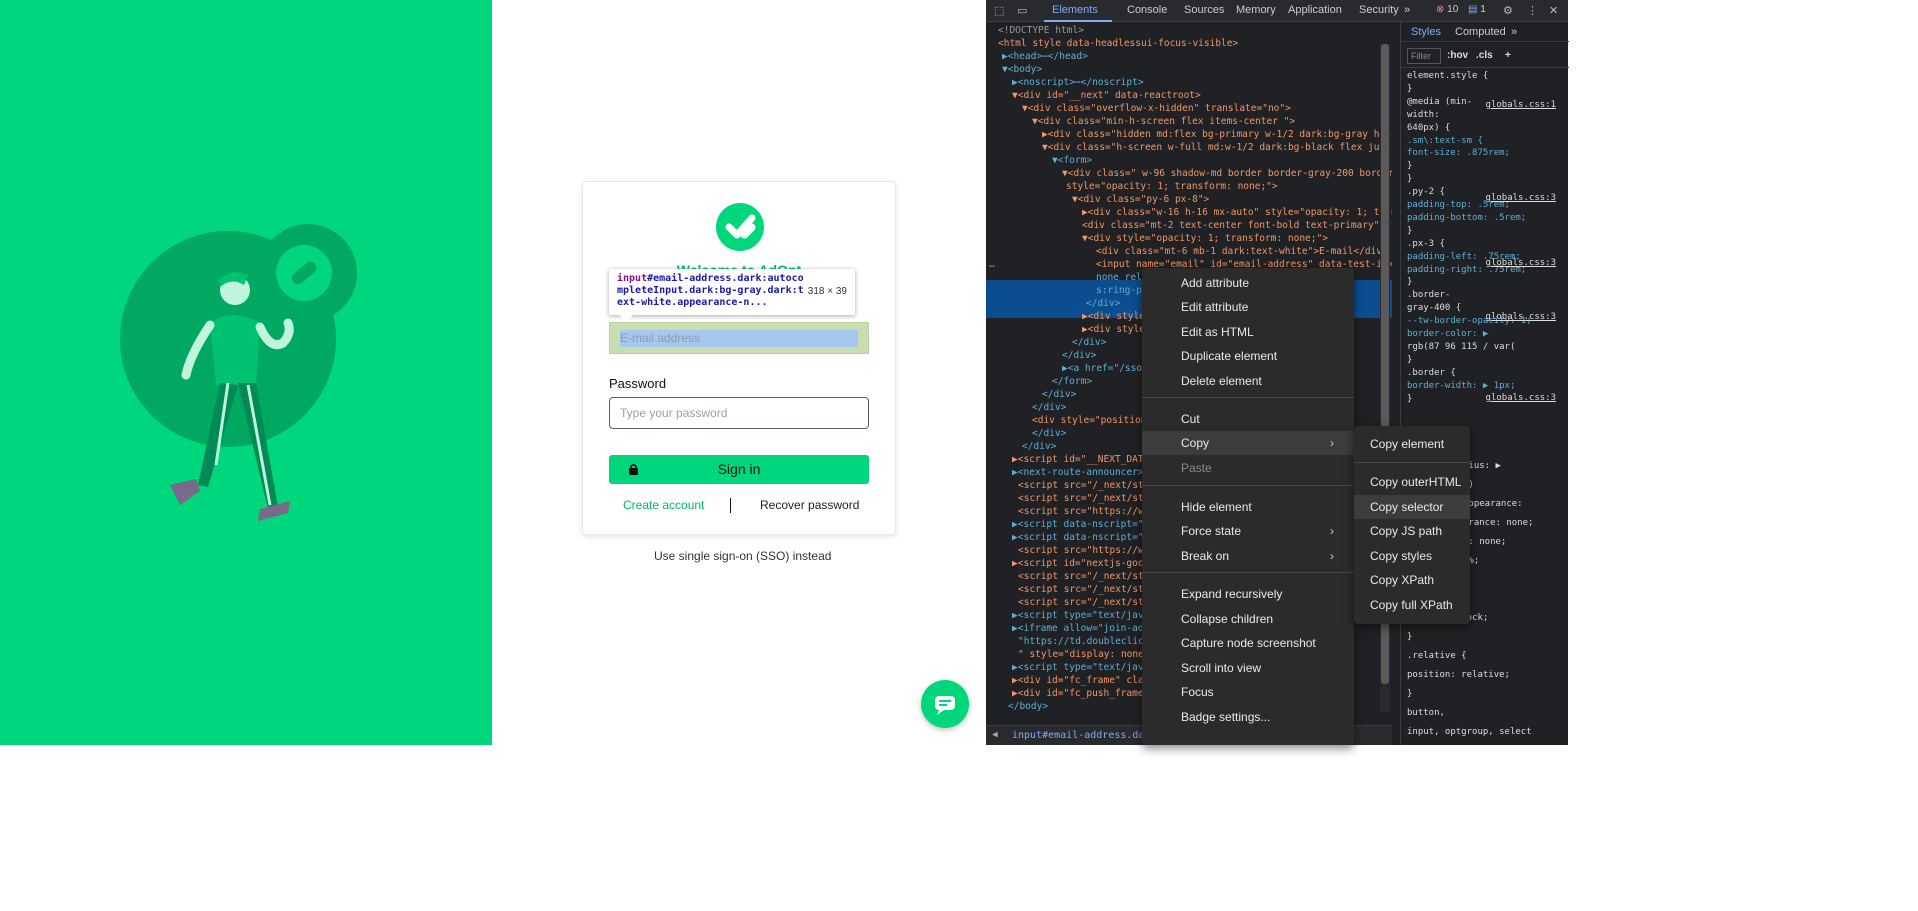  Describe the element at coordinates (1426, 244) in the screenshot. I see `style-rule-line: .px-3 {` at that location.